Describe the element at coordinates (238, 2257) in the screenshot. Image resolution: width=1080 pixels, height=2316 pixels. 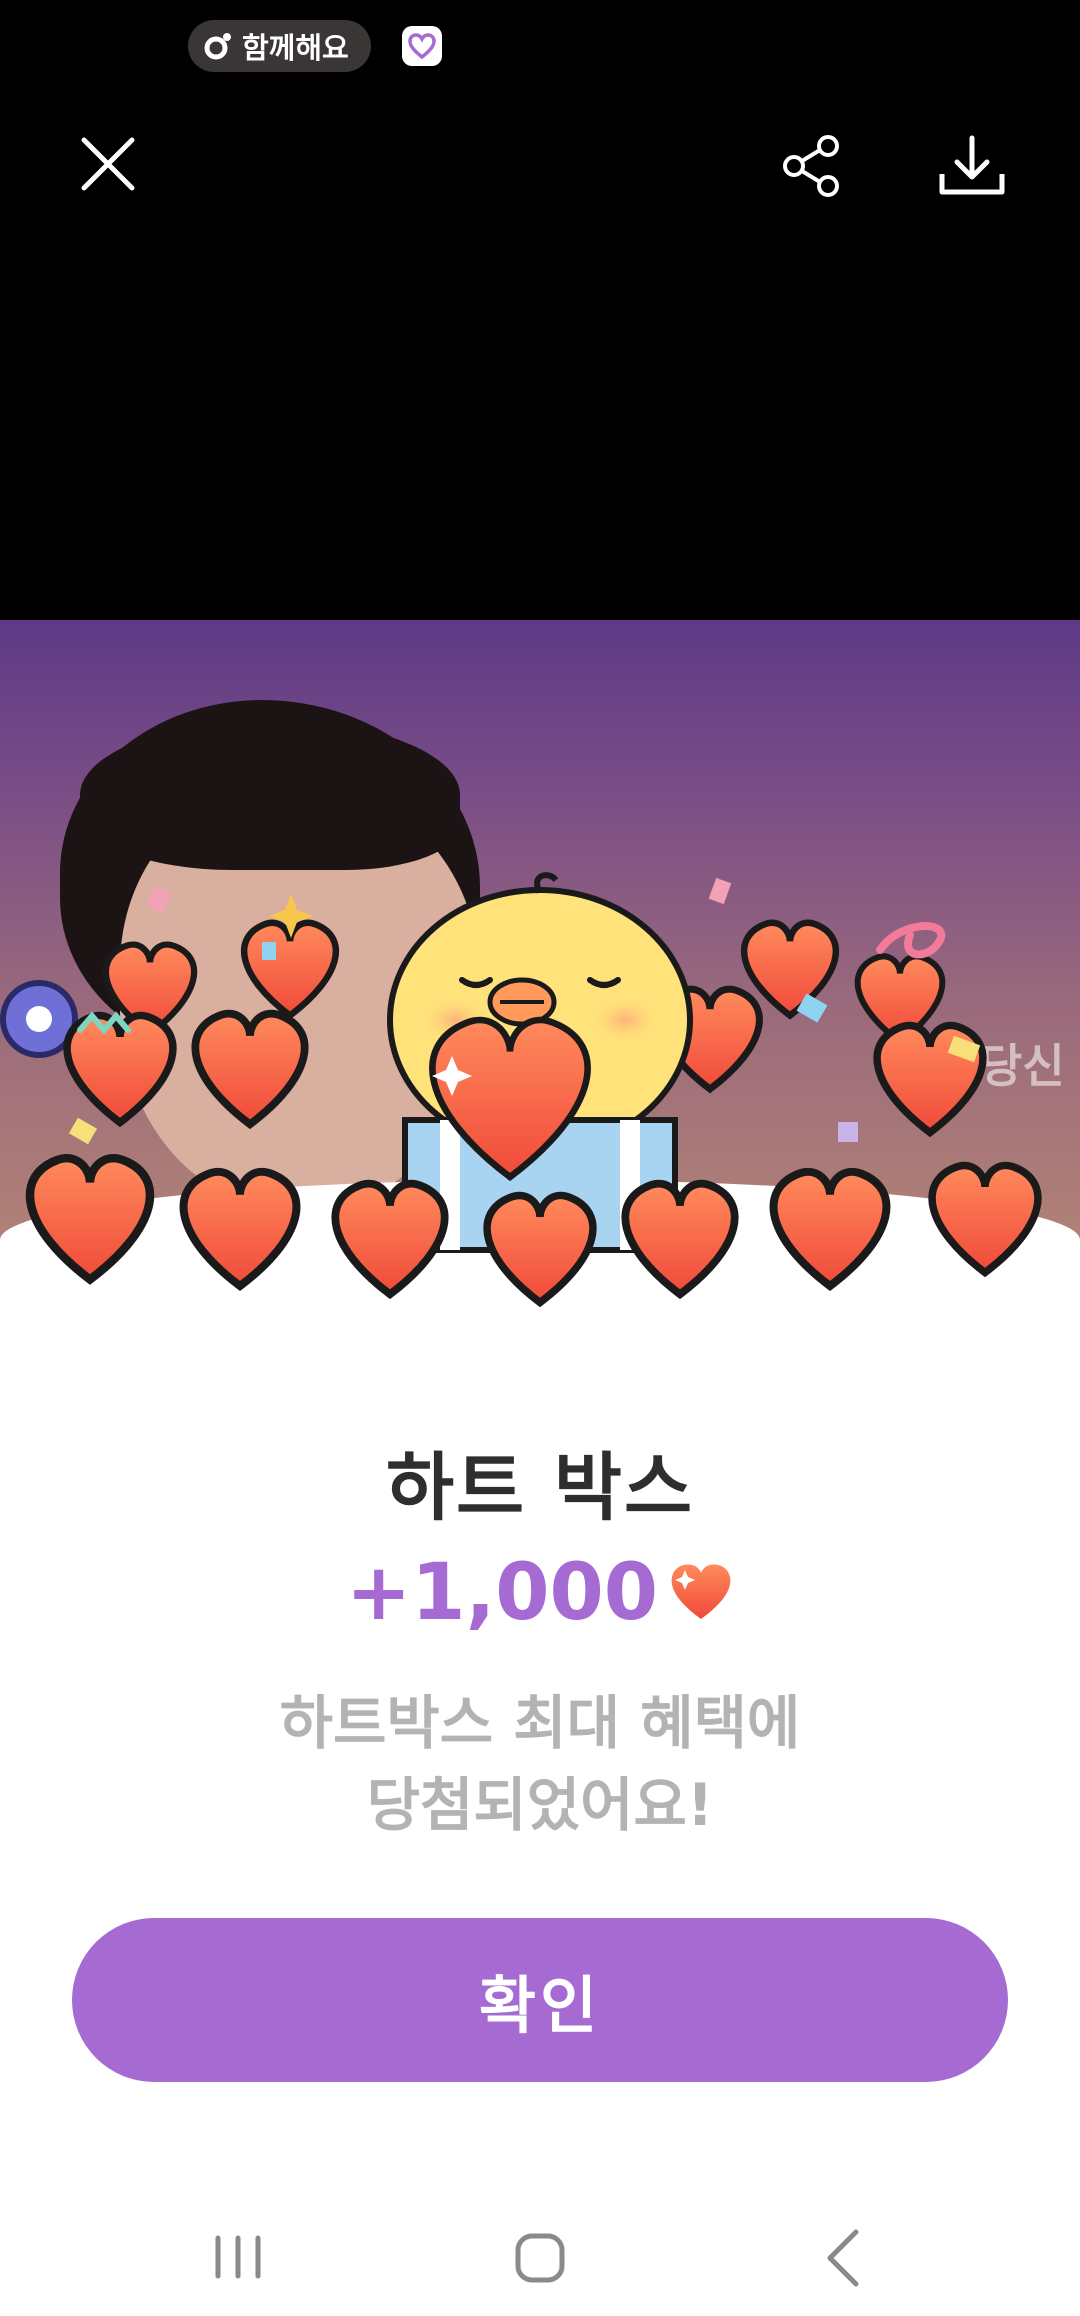
I see `recent-apps-icon` at that location.